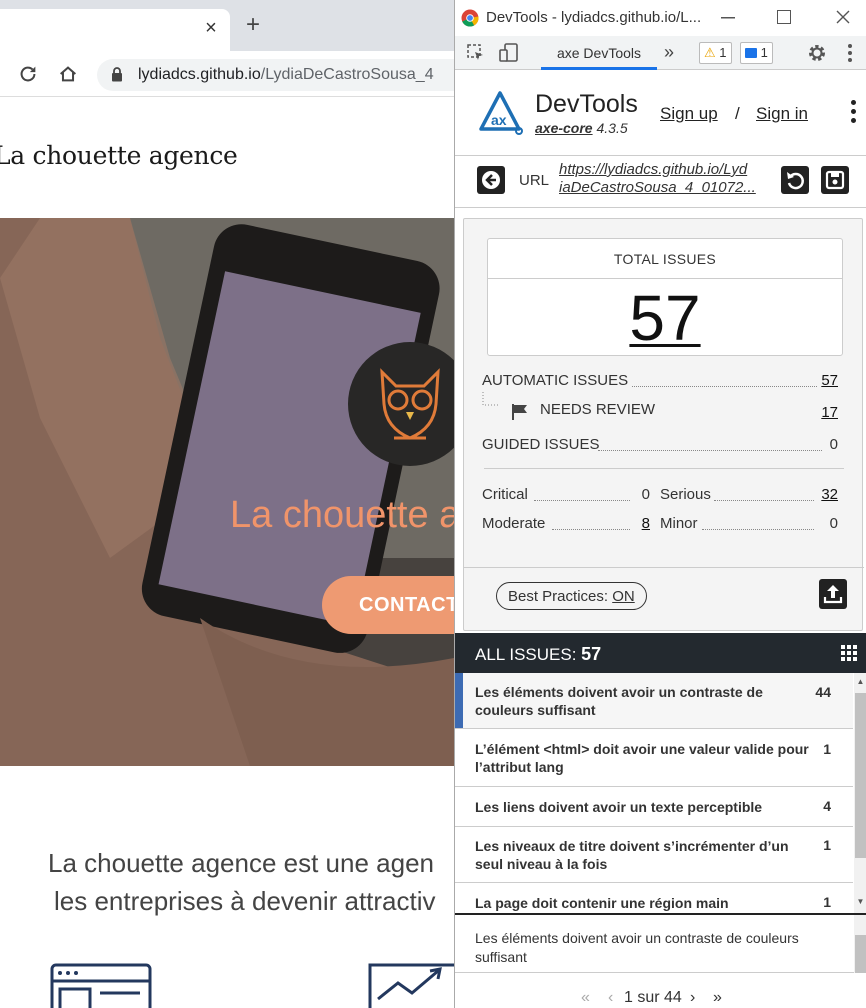  I want to click on browser-window-icon, so click(101, 985).